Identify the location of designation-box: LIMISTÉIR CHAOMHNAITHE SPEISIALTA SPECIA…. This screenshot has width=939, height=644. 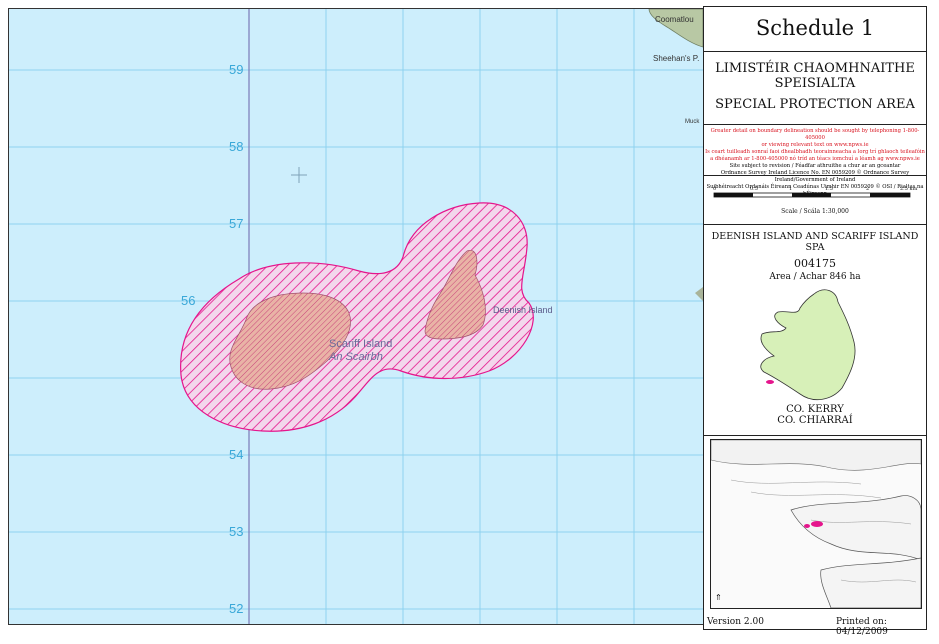
(815, 88).